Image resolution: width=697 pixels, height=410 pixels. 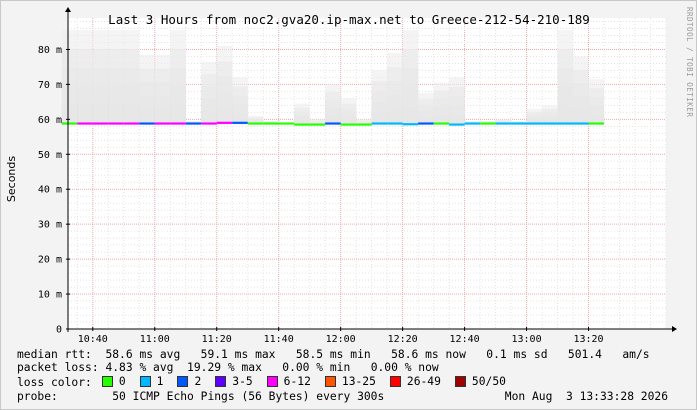 I want to click on probe-values: 50 ICMP Echo Pings (56 Bytes) every 300s, so click(x=248, y=396).